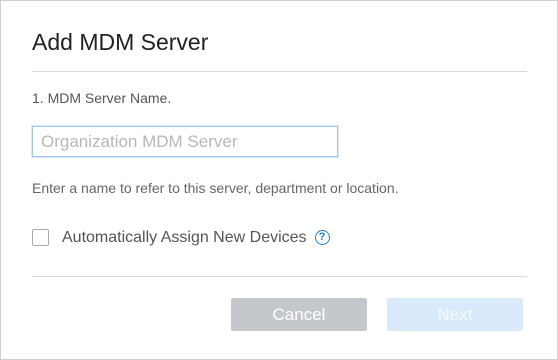 This screenshot has width=558, height=360. What do you see at coordinates (279, 276) in the screenshot?
I see `footer-divider` at bounding box center [279, 276].